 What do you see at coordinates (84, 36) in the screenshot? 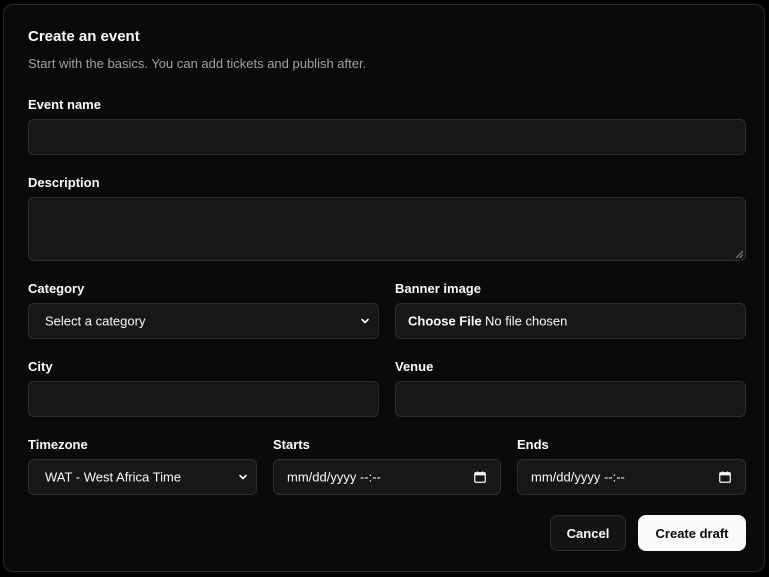
I see `dialog-title: Create an event` at bounding box center [84, 36].